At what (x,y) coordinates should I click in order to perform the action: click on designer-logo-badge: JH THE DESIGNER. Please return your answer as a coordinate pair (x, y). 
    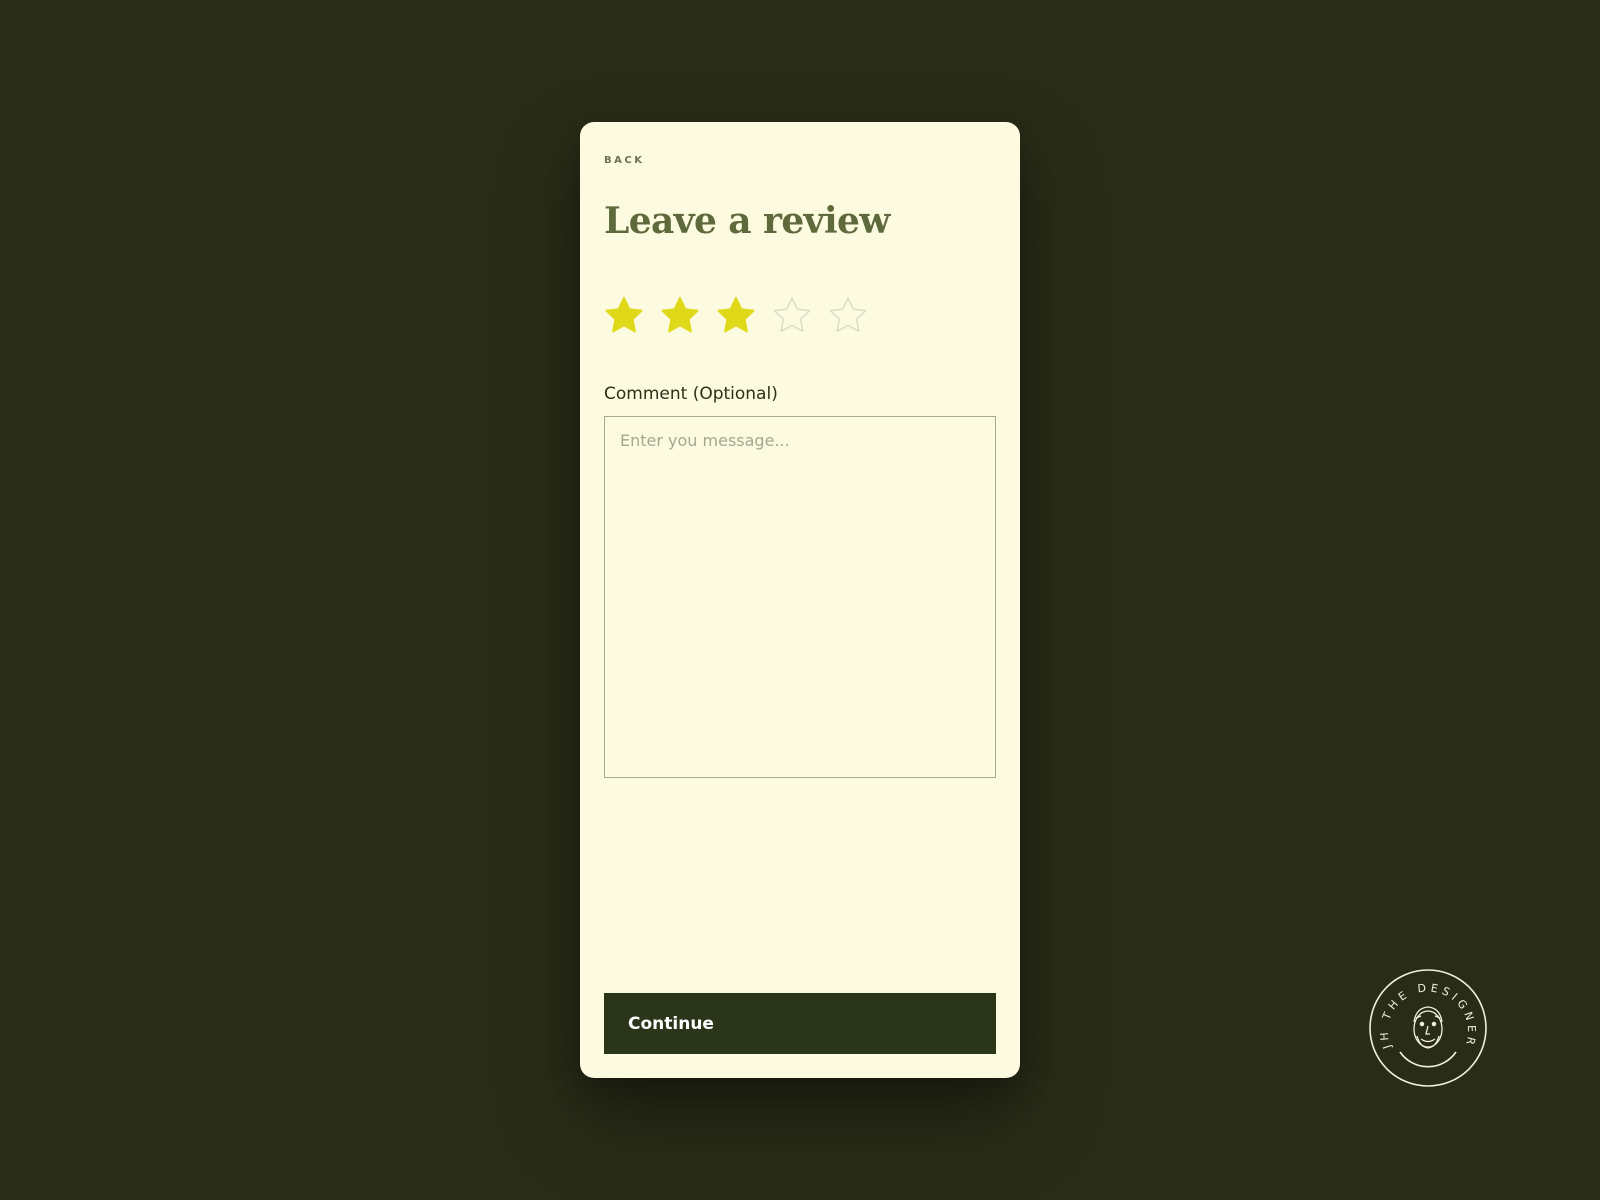
    Looking at the image, I should click on (1428, 1028).